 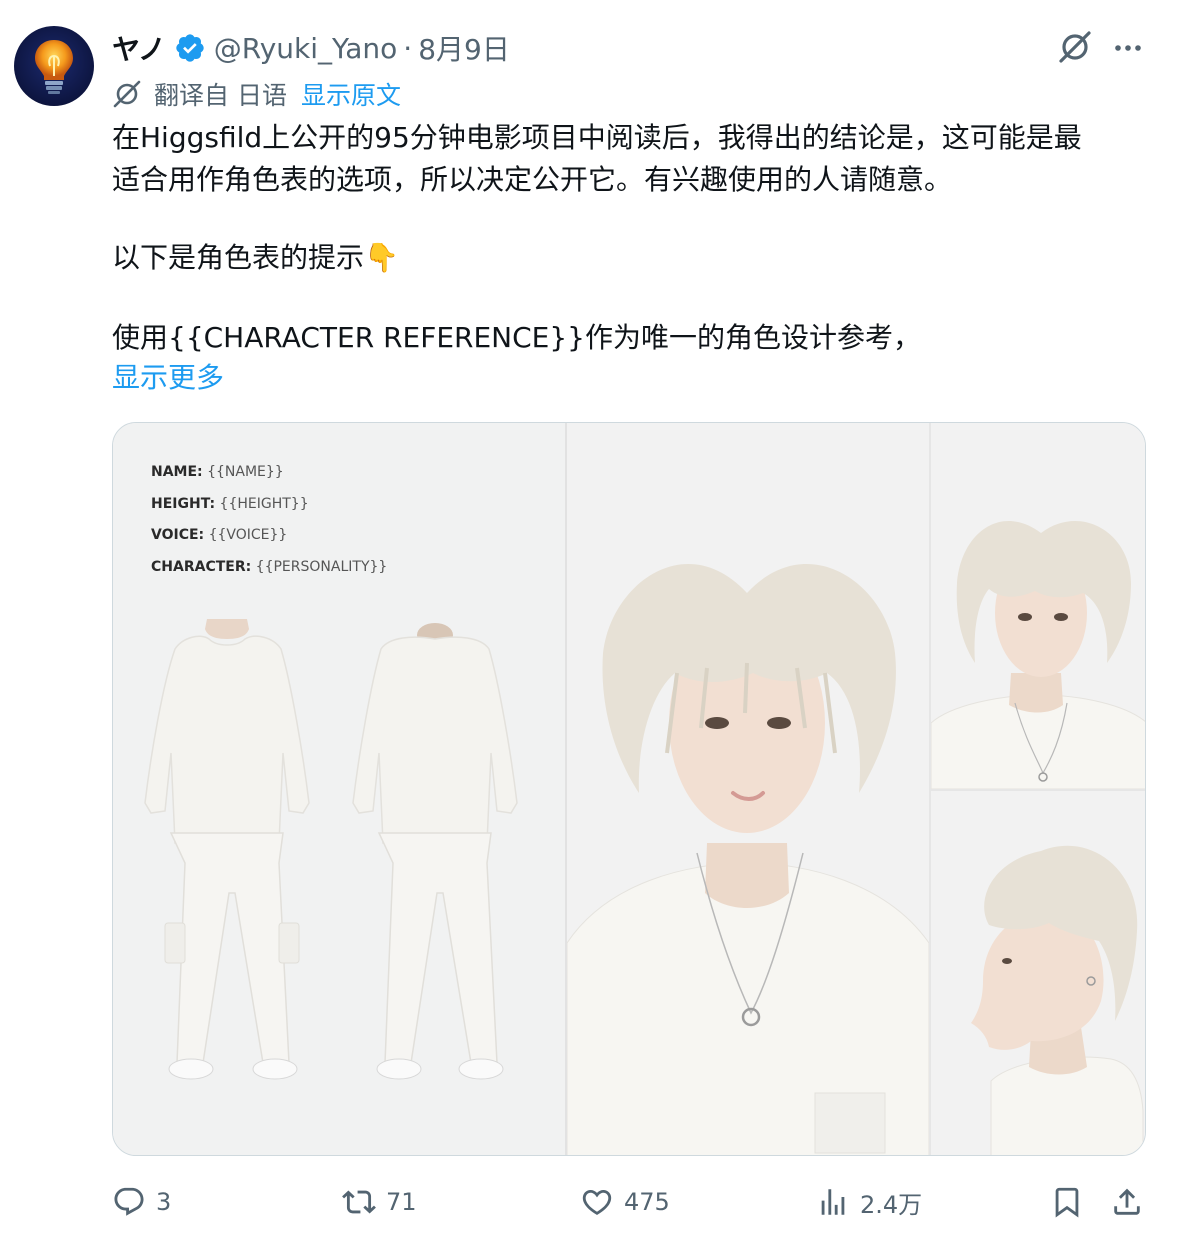 I want to click on profile-panel, so click(x=1038, y=973).